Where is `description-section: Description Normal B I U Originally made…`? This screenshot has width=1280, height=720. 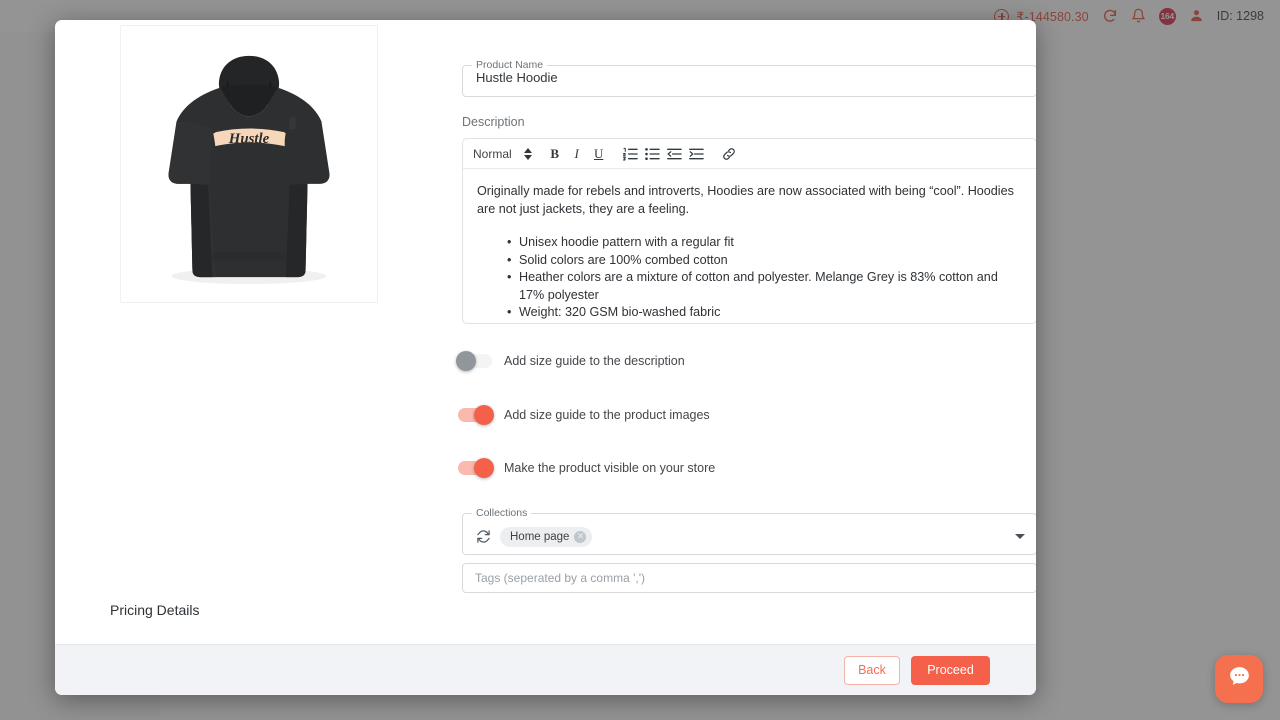
description-section: Description Normal B I U Originally made… is located at coordinates (749, 219).